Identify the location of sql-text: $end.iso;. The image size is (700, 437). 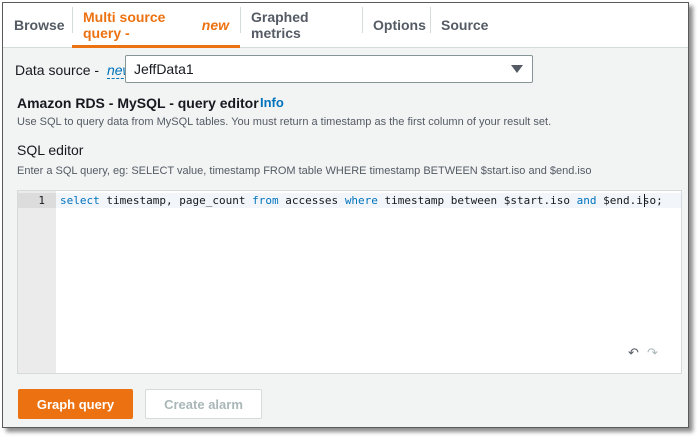
(629, 200).